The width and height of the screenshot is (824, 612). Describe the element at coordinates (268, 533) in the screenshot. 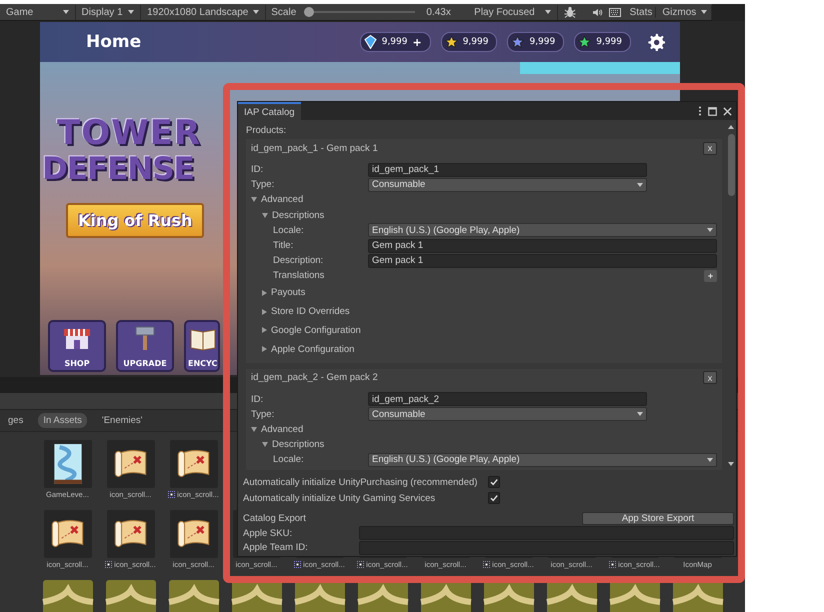

I see `field-label: Apple SKU:` at that location.